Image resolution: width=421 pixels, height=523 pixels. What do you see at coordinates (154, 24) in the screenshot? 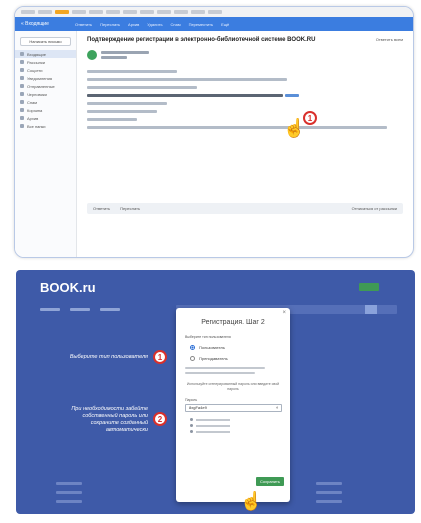
I see `toolbar-delete: Удалить` at bounding box center [154, 24].